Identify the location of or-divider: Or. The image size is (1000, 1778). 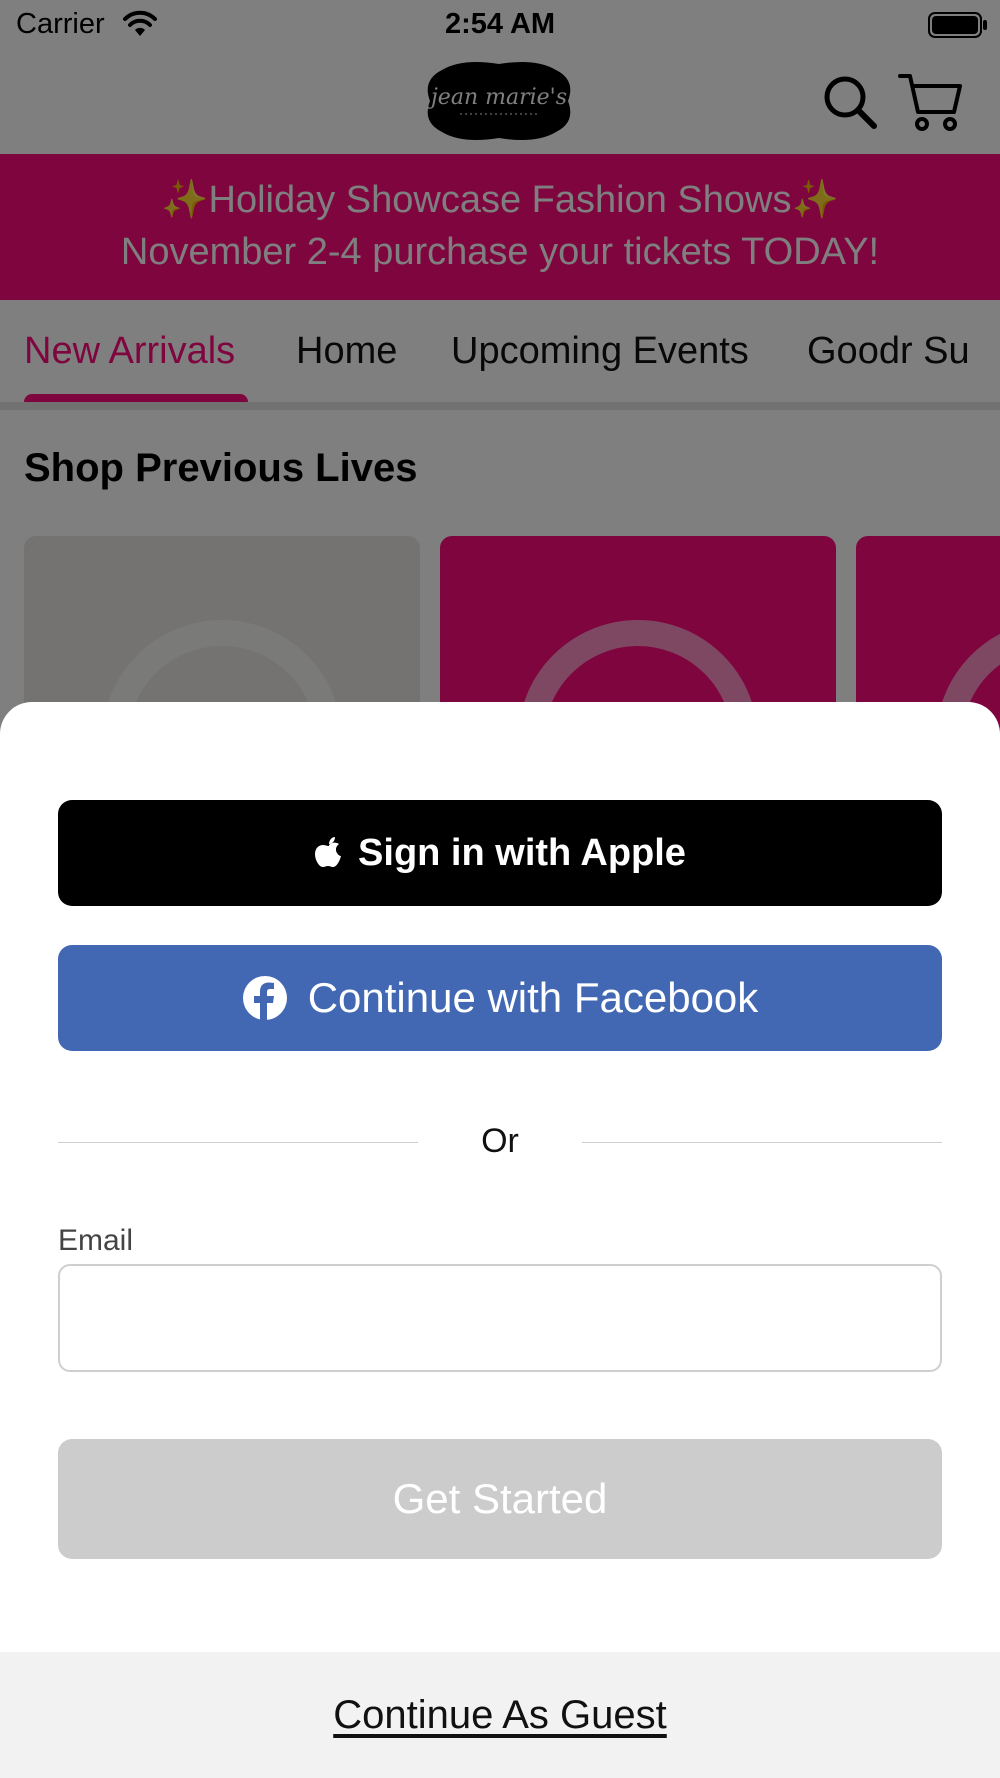
(500, 1142).